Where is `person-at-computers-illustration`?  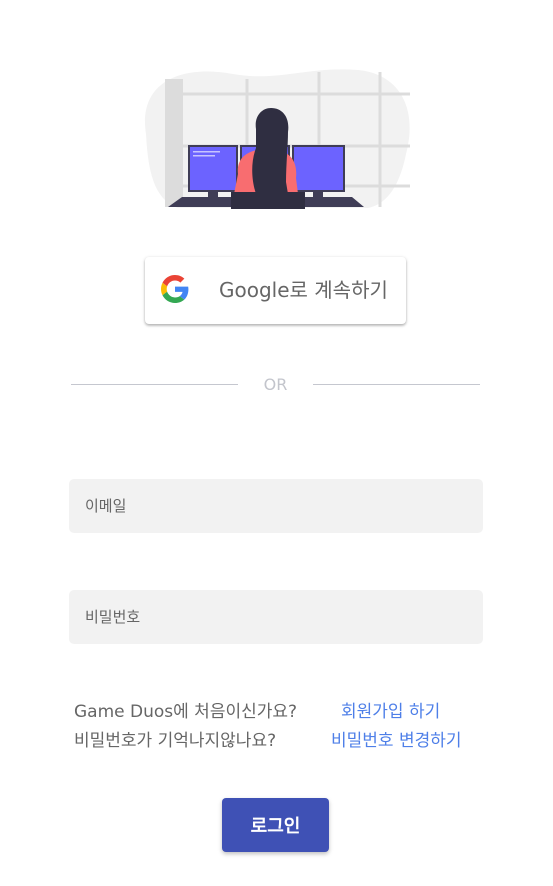 person-at-computers-illustration is located at coordinates (277, 139).